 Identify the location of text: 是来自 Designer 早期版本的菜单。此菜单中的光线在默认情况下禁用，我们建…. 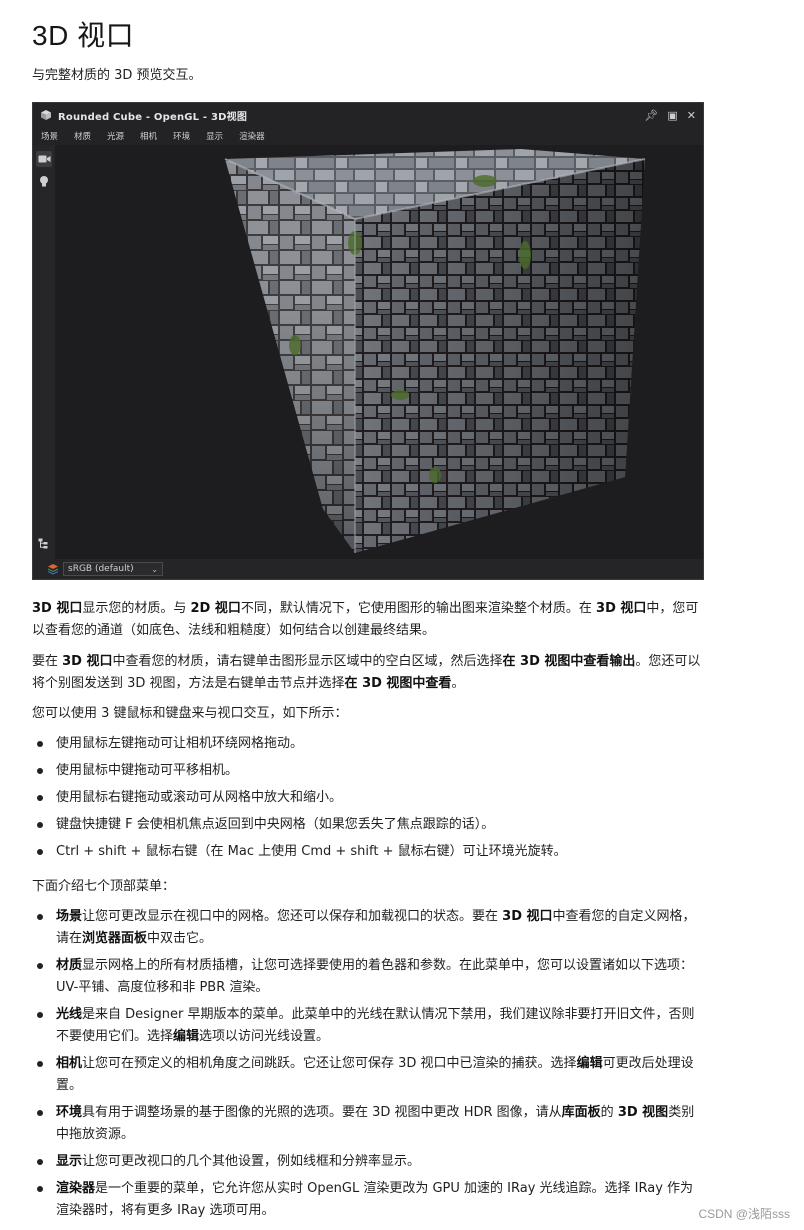
(375, 1025).